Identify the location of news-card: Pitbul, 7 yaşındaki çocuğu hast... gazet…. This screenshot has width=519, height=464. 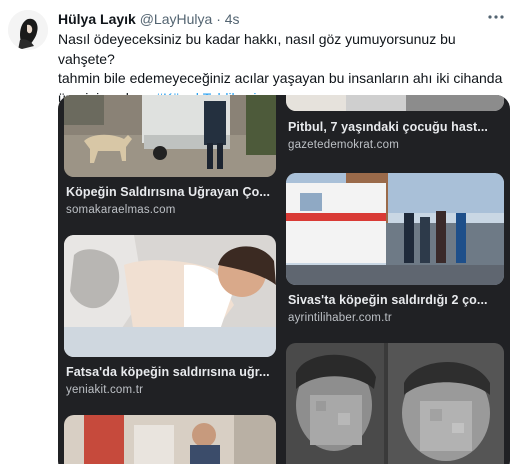
(395, 130).